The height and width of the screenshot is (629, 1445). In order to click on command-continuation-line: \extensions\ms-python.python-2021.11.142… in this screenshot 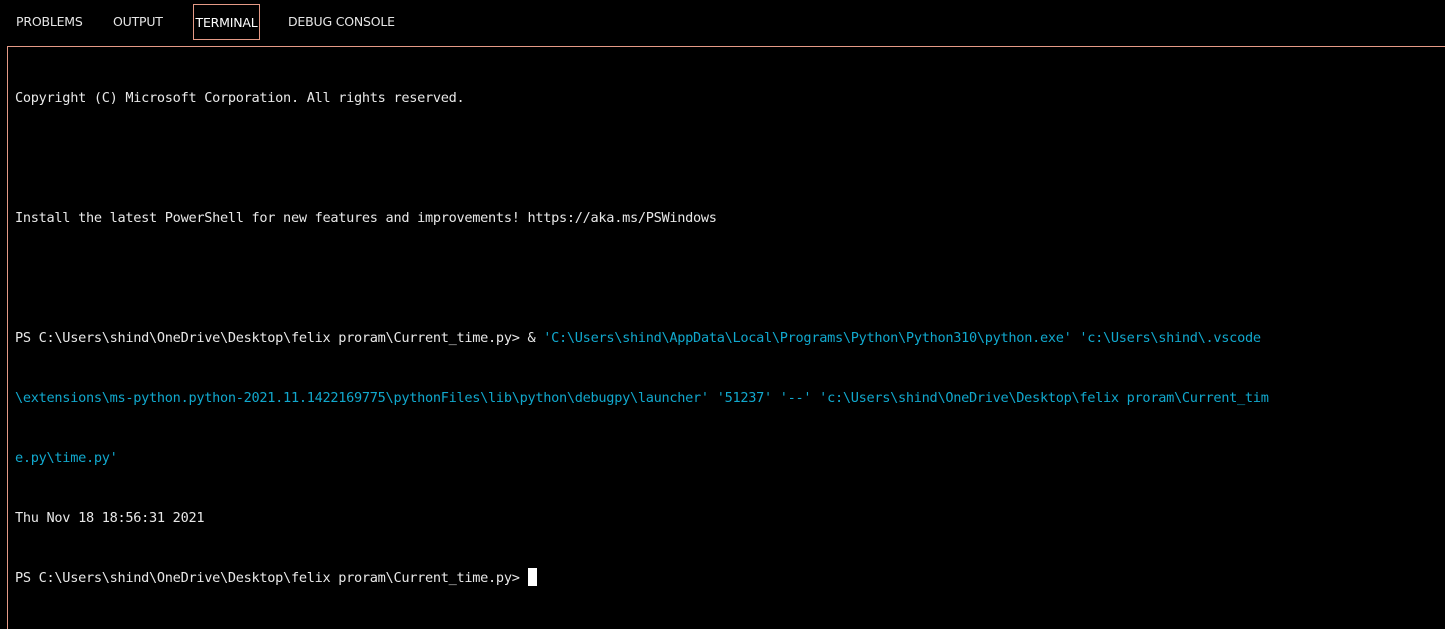, I will do `click(642, 398)`.